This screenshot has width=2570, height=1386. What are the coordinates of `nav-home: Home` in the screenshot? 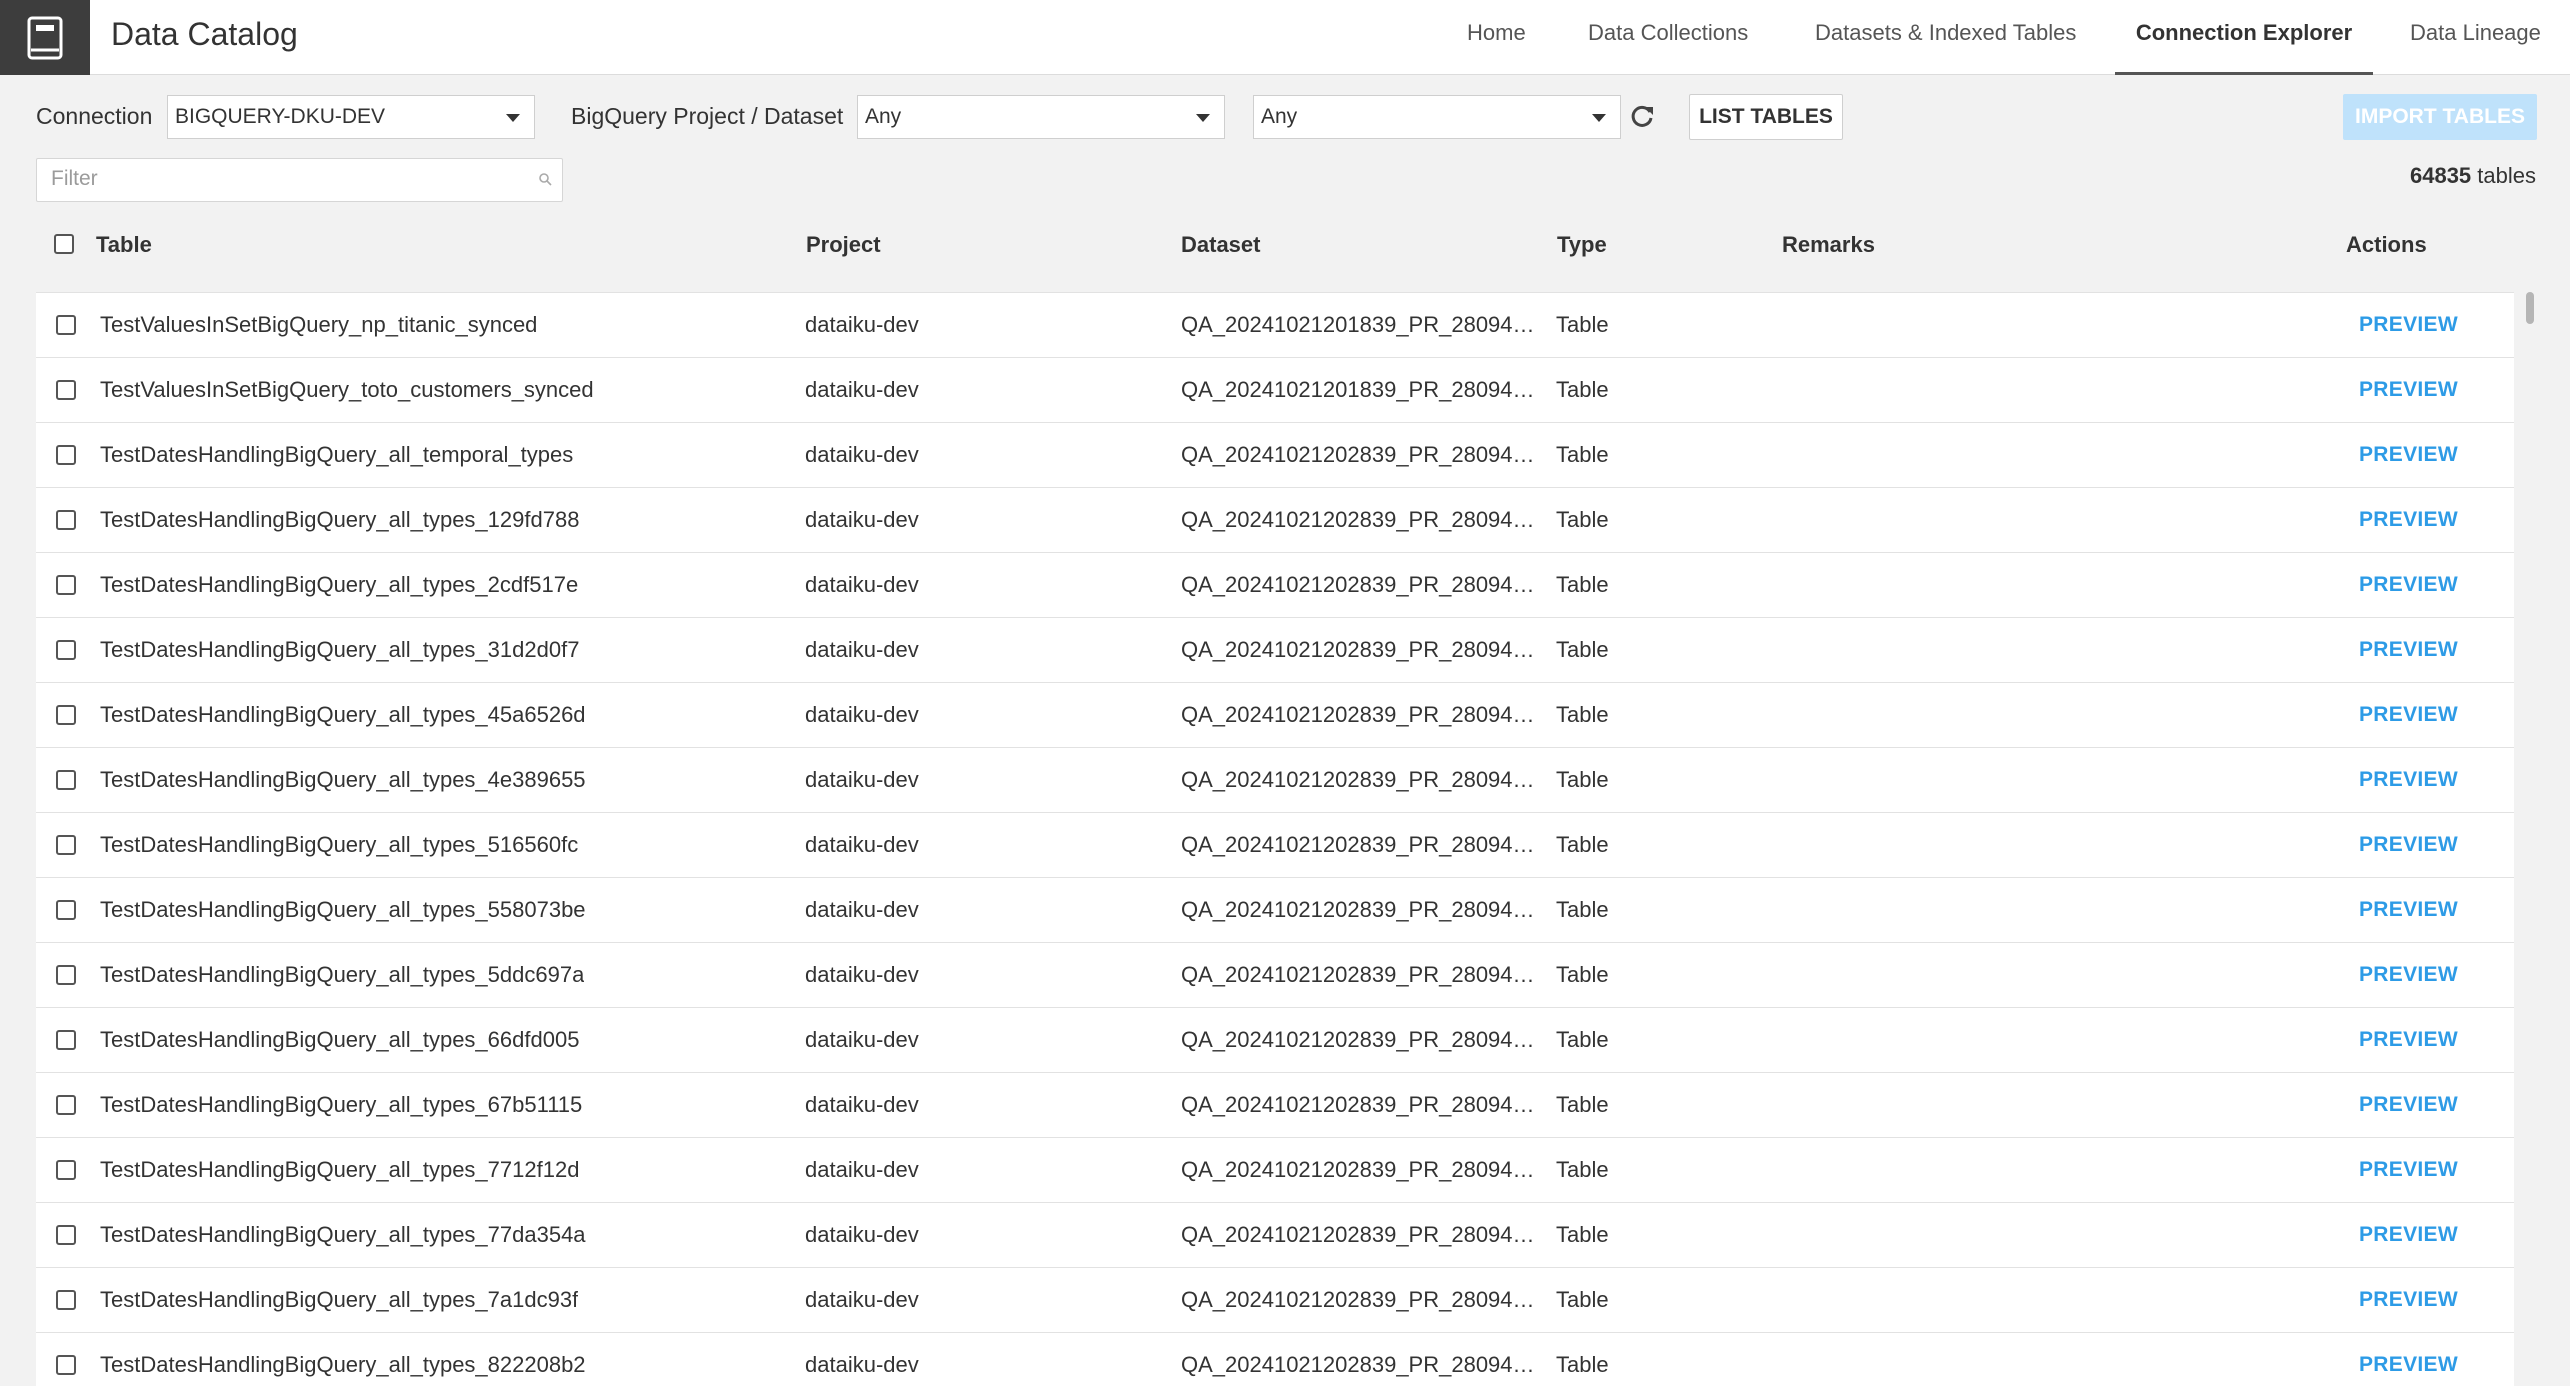 It's located at (1496, 37).